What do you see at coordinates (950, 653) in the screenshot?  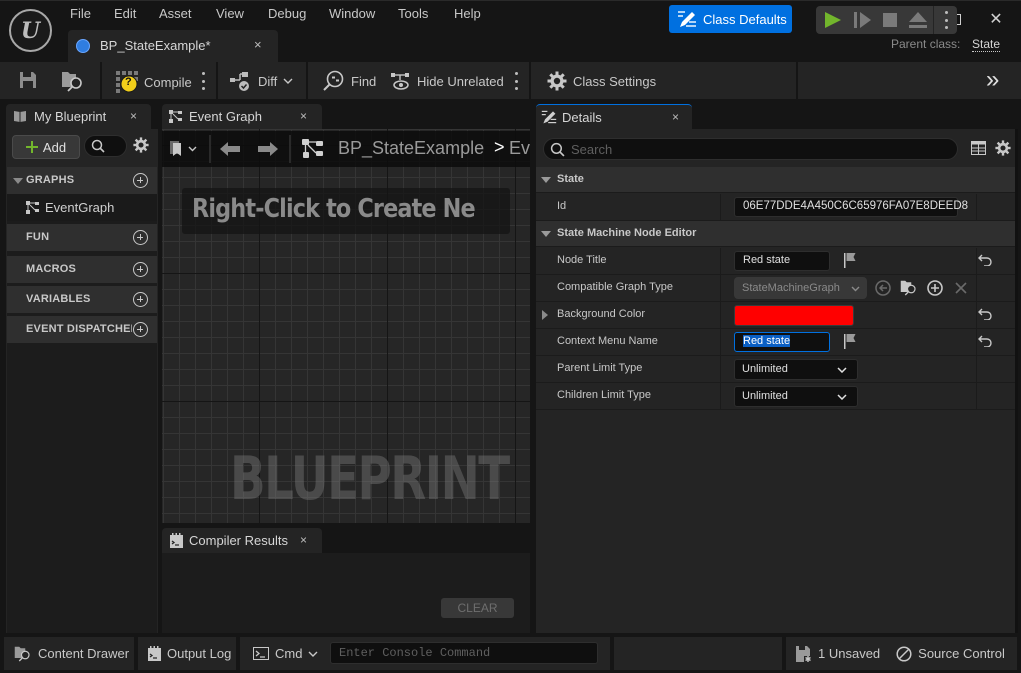 I see `source-control-button: Source Control` at bounding box center [950, 653].